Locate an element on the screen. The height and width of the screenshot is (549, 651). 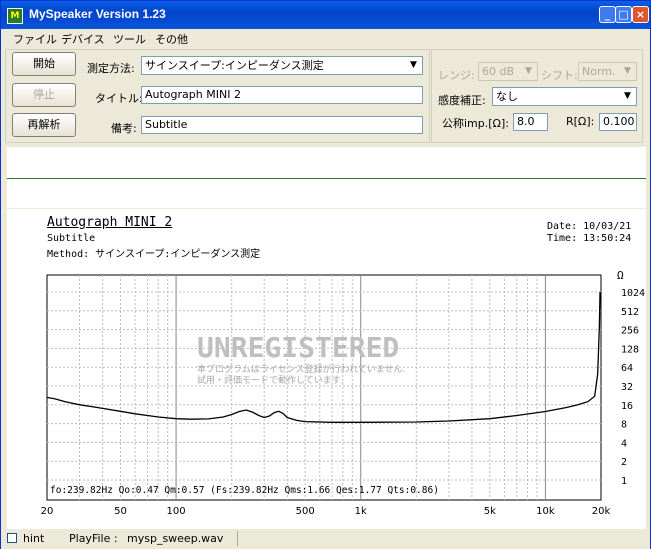
status-divider is located at coordinates (237, 538).